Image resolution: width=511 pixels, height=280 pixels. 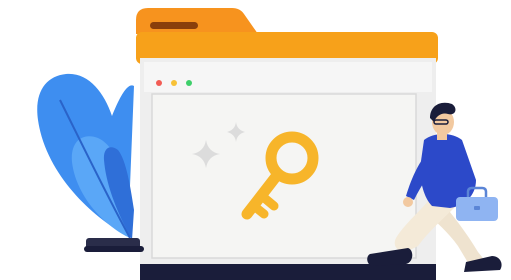 I want to click on person-hand, so click(x=408, y=202).